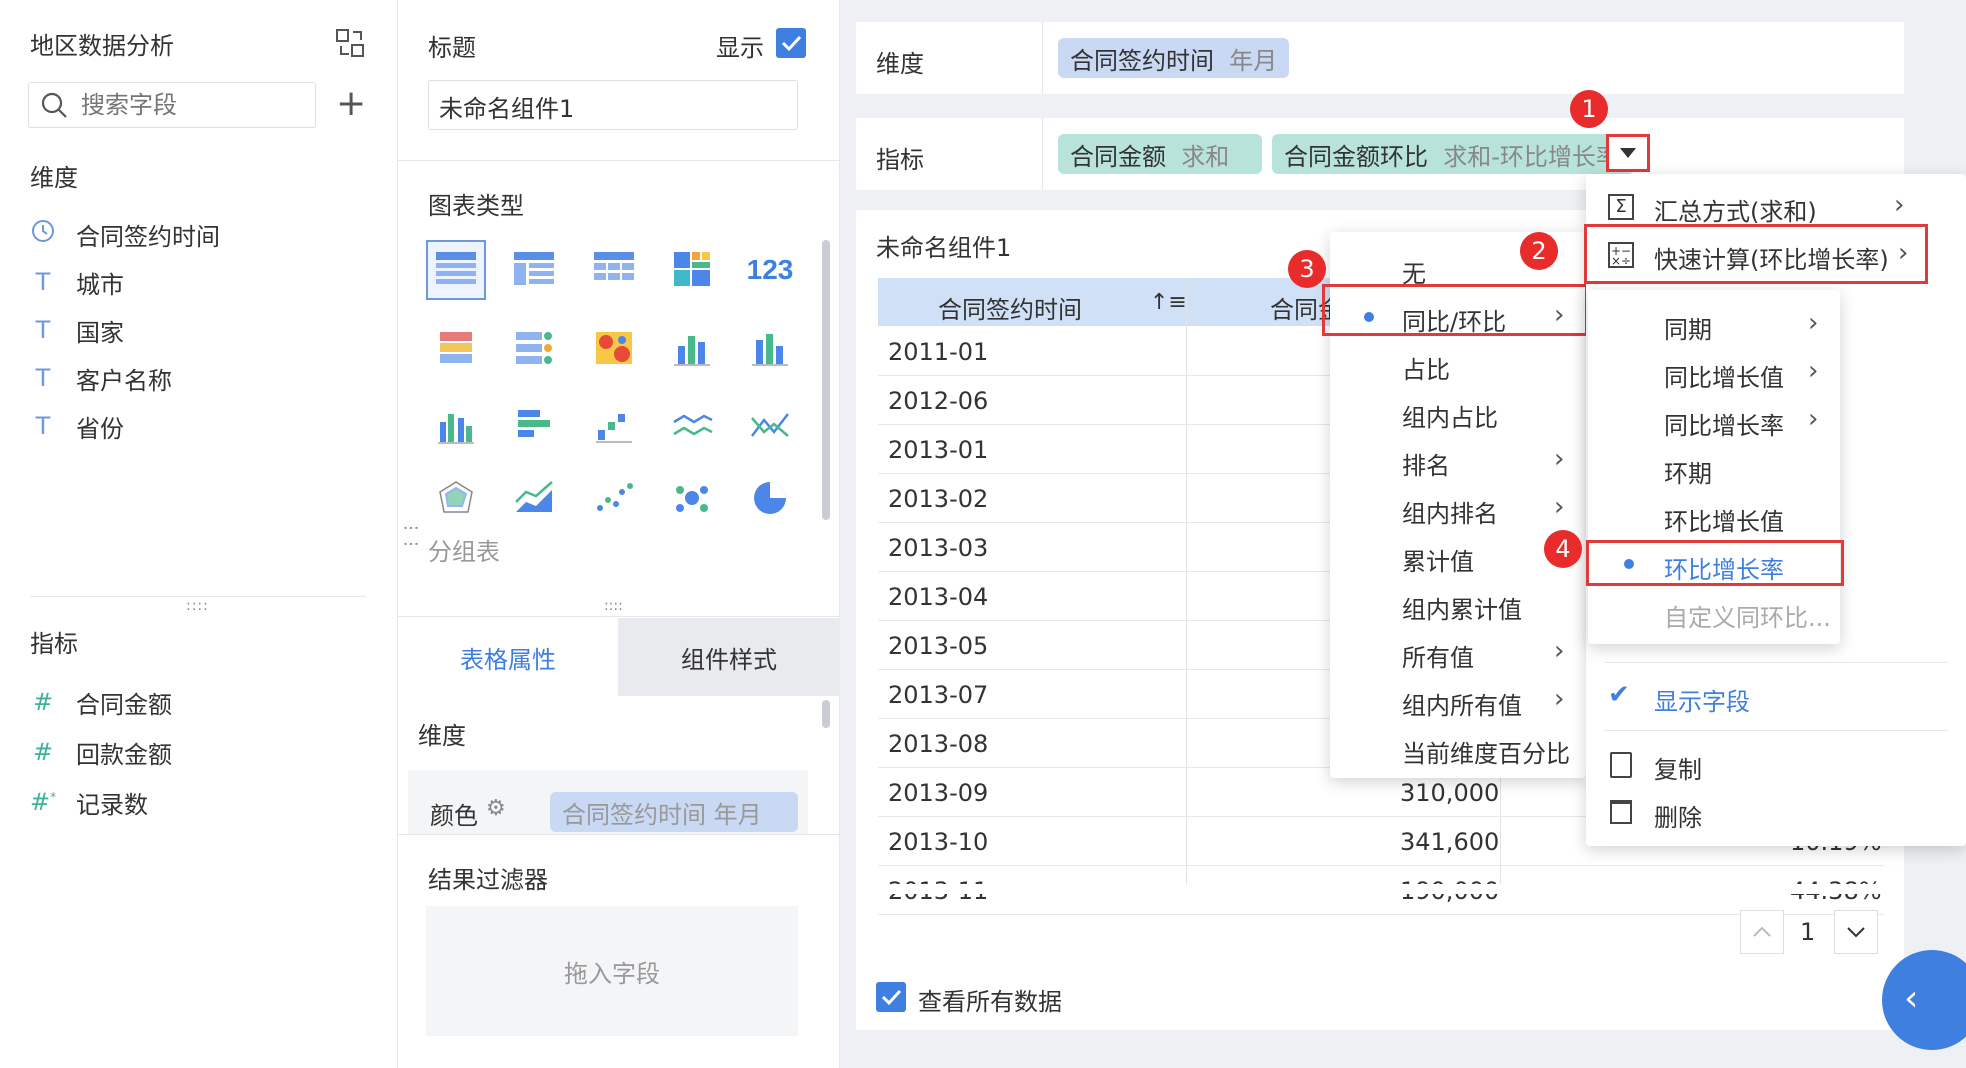 The height and width of the screenshot is (1068, 1966). Describe the element at coordinates (54, 644) in the screenshot. I see `measure-header: 指标` at that location.